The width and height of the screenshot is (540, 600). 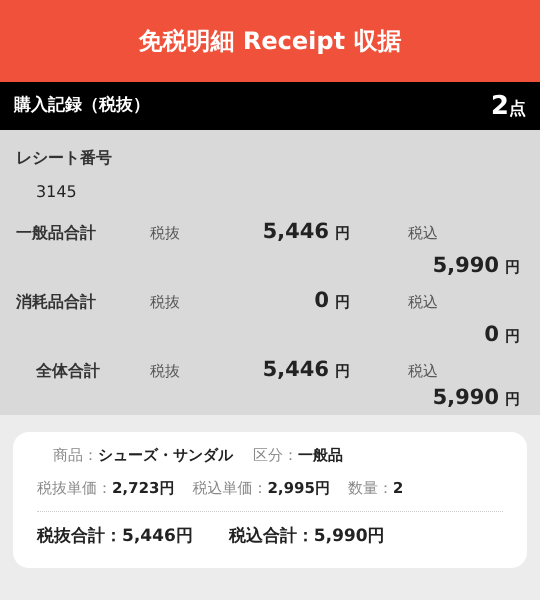 What do you see at coordinates (230, 488) in the screenshot?
I see `unit-price-included-label: 税込単価：` at bounding box center [230, 488].